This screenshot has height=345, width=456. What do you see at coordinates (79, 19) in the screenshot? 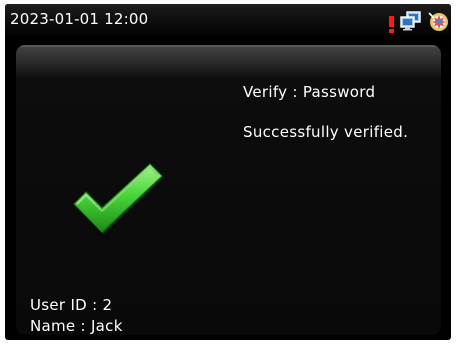
I see `status-datetime: 2023-01-01 12:00` at bounding box center [79, 19].